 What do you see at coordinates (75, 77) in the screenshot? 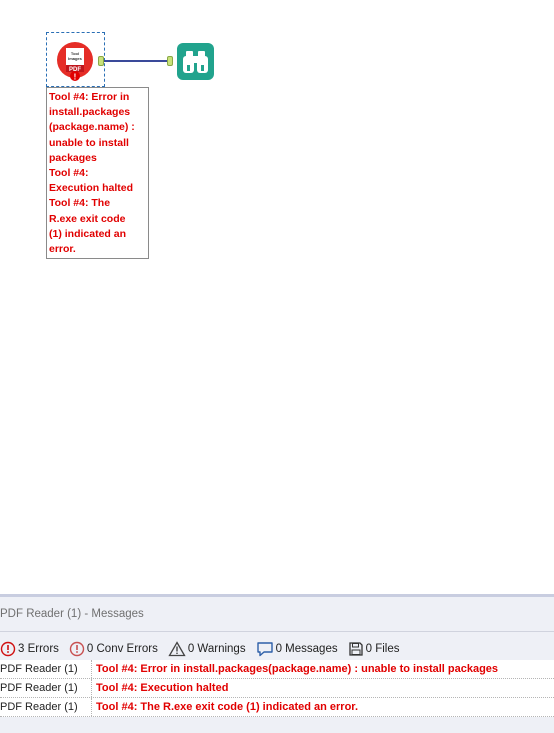
I see `error-indicator-icon: !` at bounding box center [75, 77].